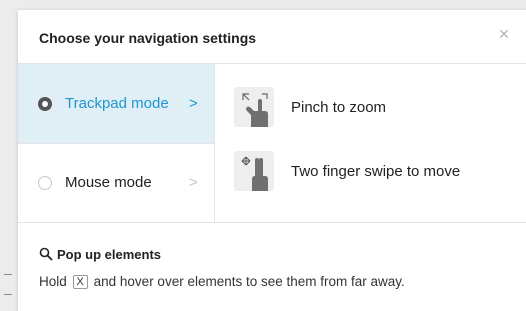 Image resolution: width=526 pixels, height=311 pixels. I want to click on mode-label: Trackpad mode, so click(117, 103).